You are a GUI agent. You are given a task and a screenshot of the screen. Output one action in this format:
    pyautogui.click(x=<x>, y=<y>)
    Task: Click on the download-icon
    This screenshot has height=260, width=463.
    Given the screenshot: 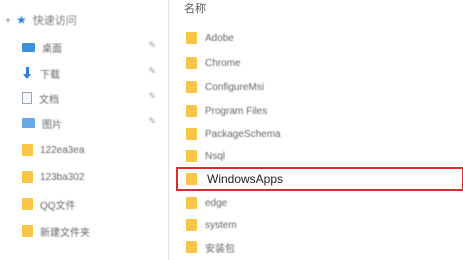 What is the action you would take?
    pyautogui.click(x=27, y=73)
    